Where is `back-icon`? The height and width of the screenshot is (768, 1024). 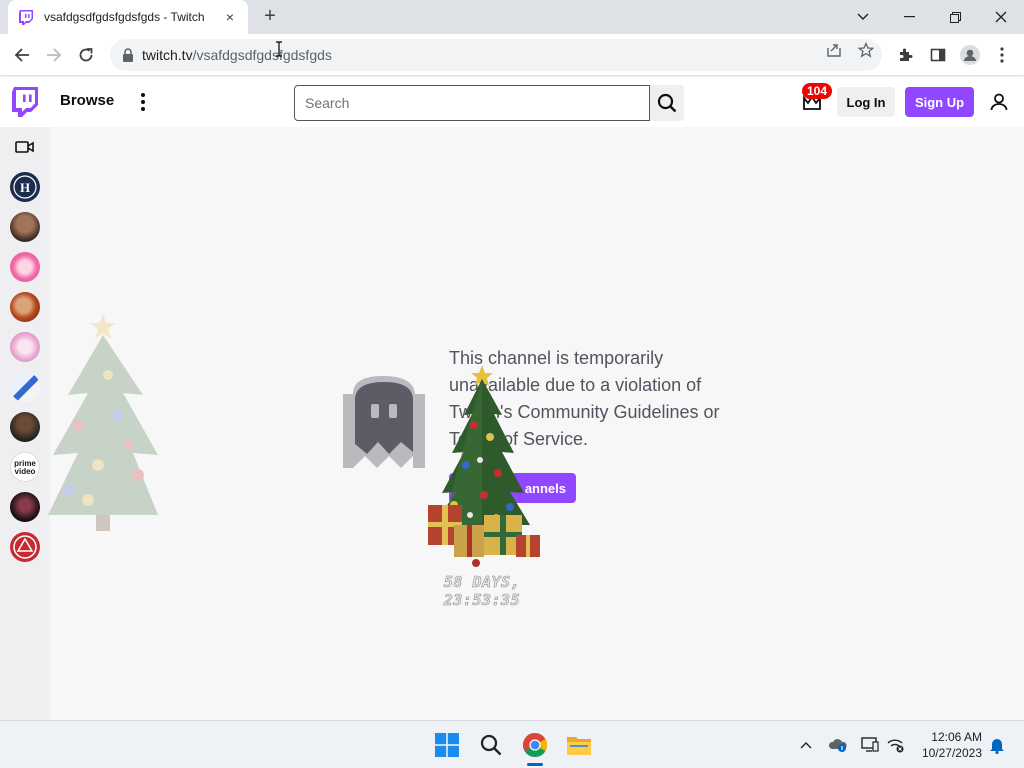 back-icon is located at coordinates (22, 55).